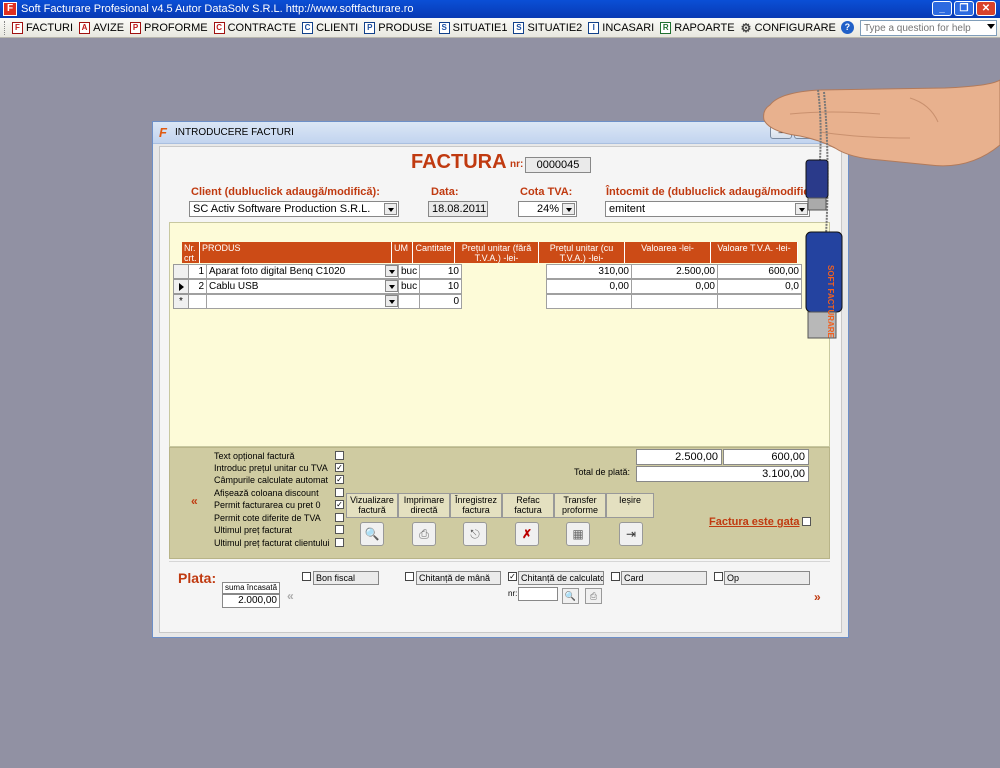 The width and height of the screenshot is (1000, 768). What do you see at coordinates (615, 576) in the screenshot?
I see `card-checkbox` at bounding box center [615, 576].